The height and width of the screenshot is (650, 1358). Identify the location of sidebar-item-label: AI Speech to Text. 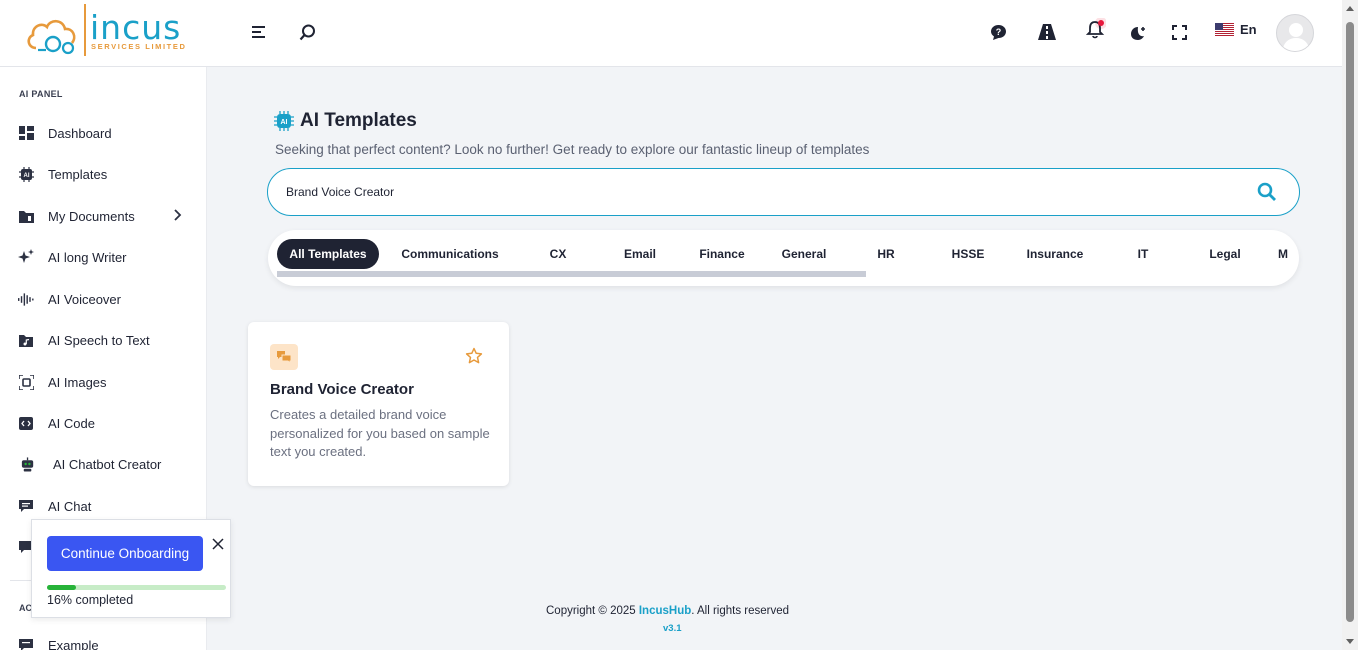
(99, 340).